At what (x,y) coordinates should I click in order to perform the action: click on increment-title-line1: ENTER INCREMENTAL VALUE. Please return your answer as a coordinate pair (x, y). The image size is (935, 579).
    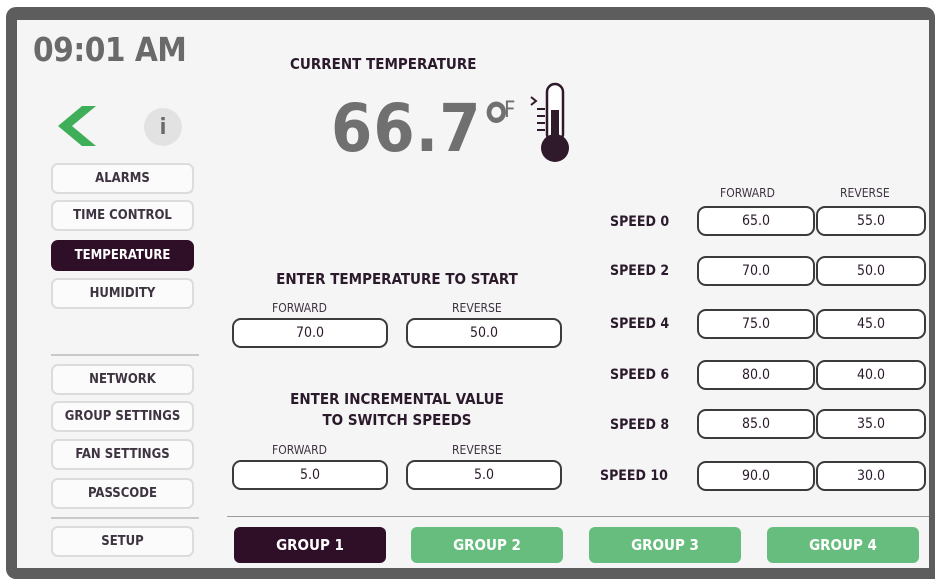
    Looking at the image, I should click on (397, 399).